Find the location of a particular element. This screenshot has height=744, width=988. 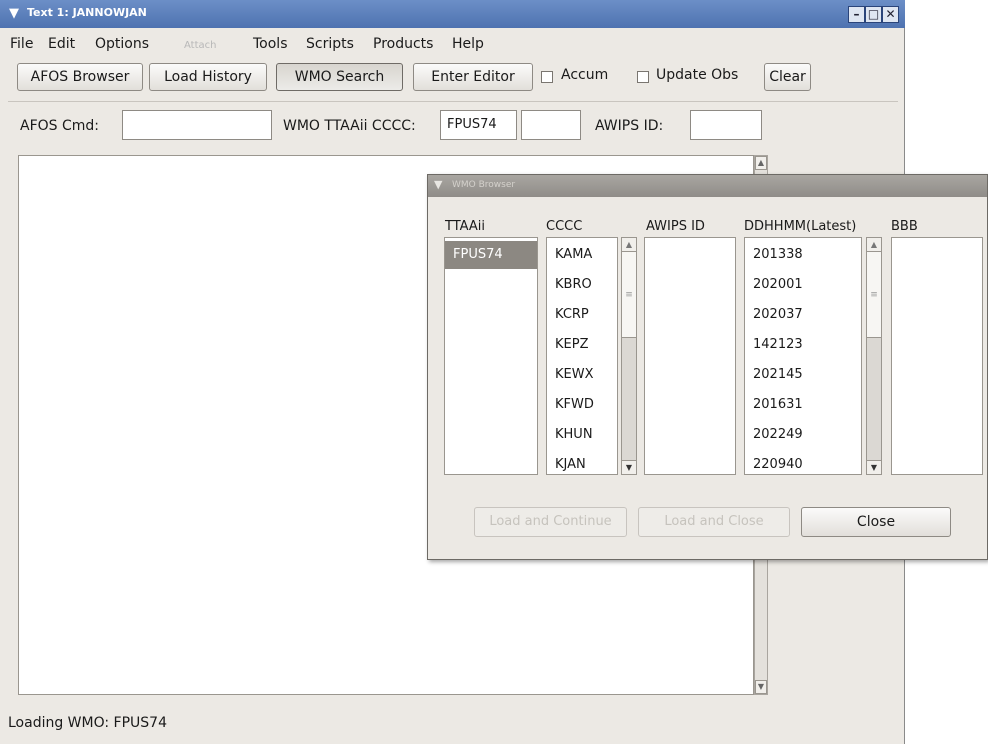

window-menu-icon: ▼ is located at coordinates (14, 14).